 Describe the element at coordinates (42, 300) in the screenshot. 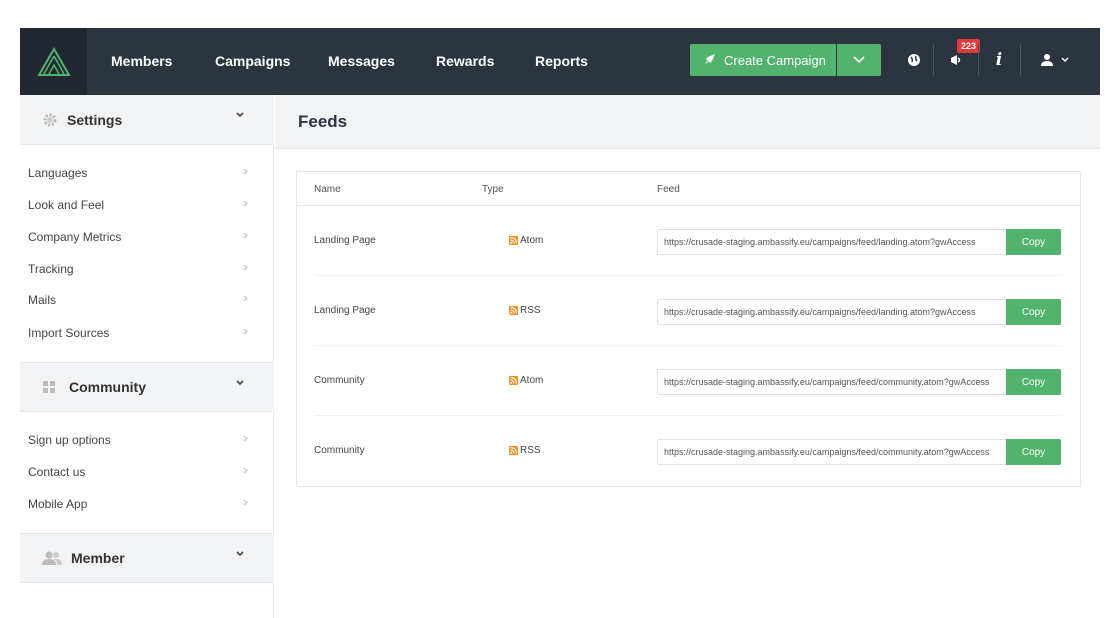

I see `sidebar-item-label: Mails` at that location.